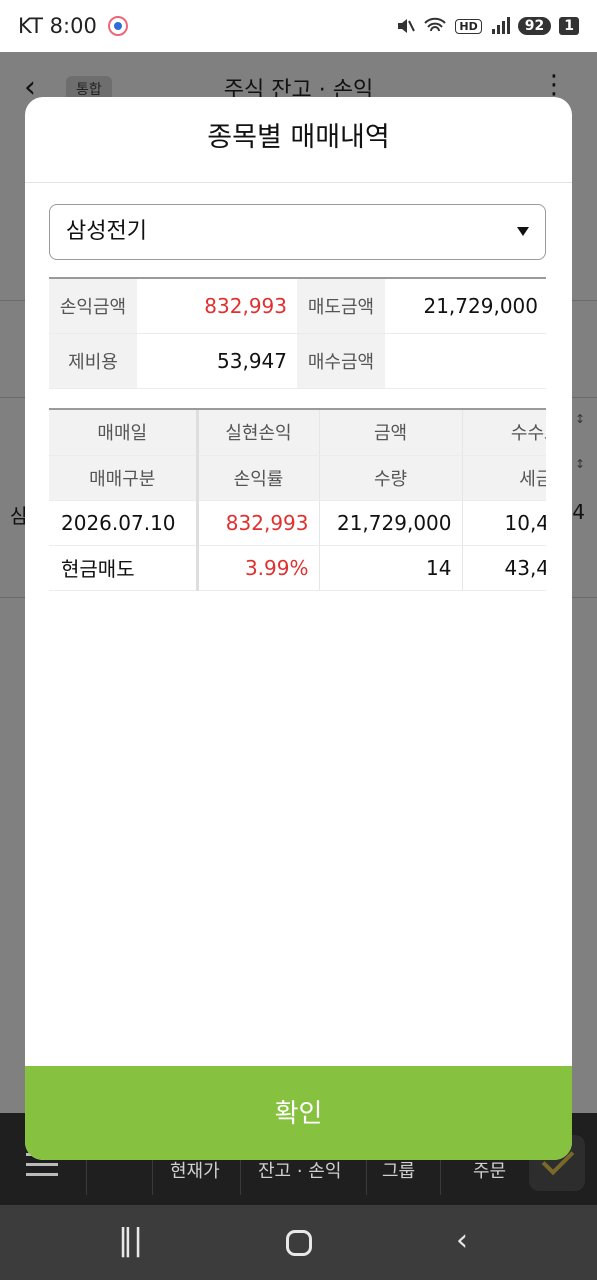  I want to click on home-icon, so click(299, 1243).